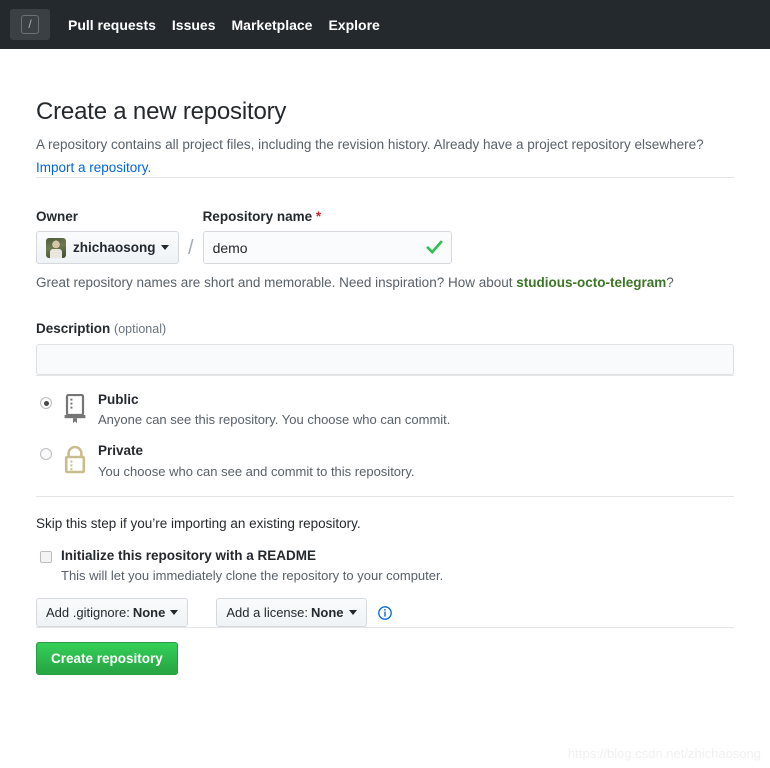  Describe the element at coordinates (75, 462) in the screenshot. I see `lock-icon` at that location.